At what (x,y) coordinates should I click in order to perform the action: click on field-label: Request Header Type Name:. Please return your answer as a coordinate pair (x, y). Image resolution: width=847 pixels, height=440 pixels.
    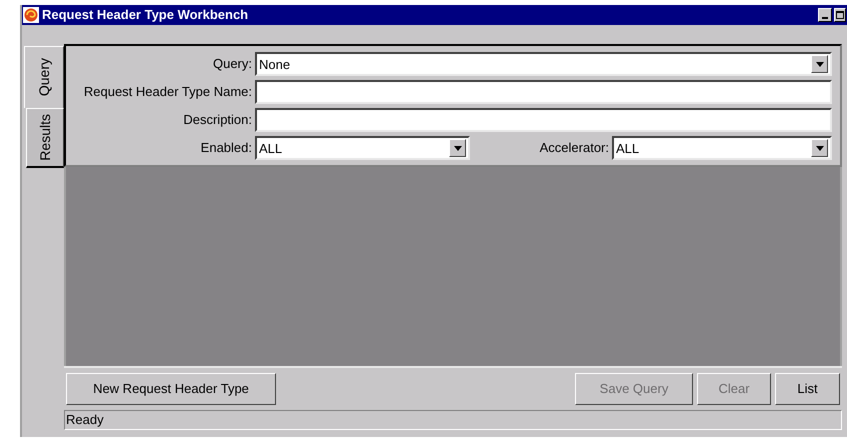
    Looking at the image, I should click on (167, 92).